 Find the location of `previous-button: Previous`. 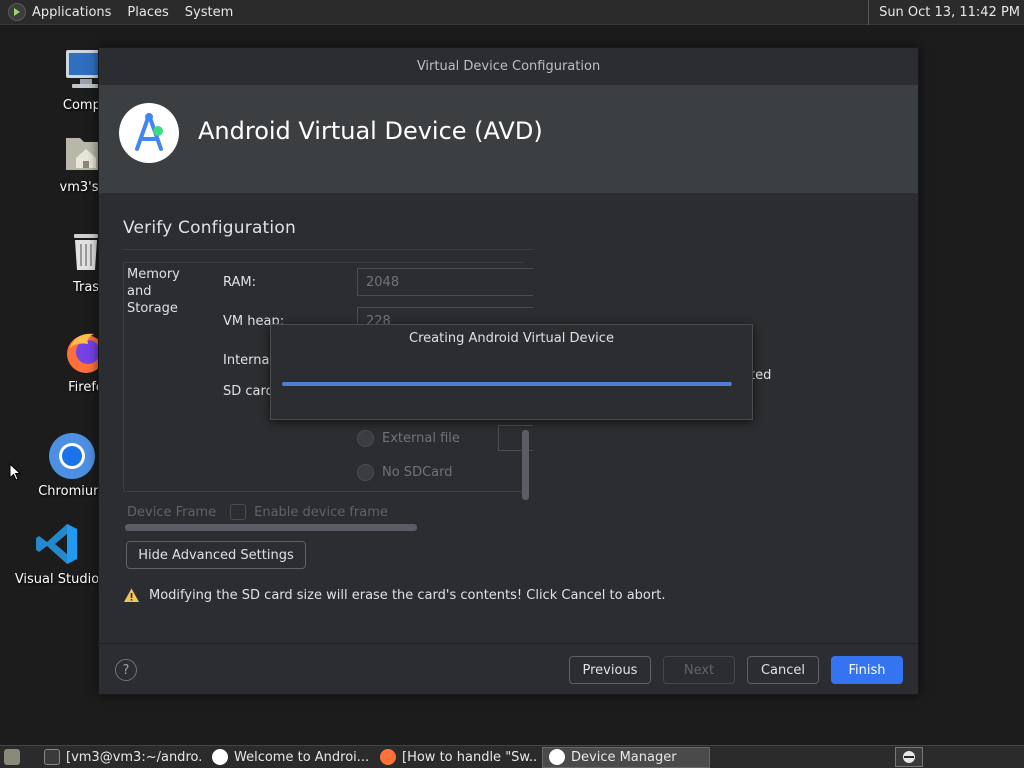

previous-button: Previous is located at coordinates (610, 670).